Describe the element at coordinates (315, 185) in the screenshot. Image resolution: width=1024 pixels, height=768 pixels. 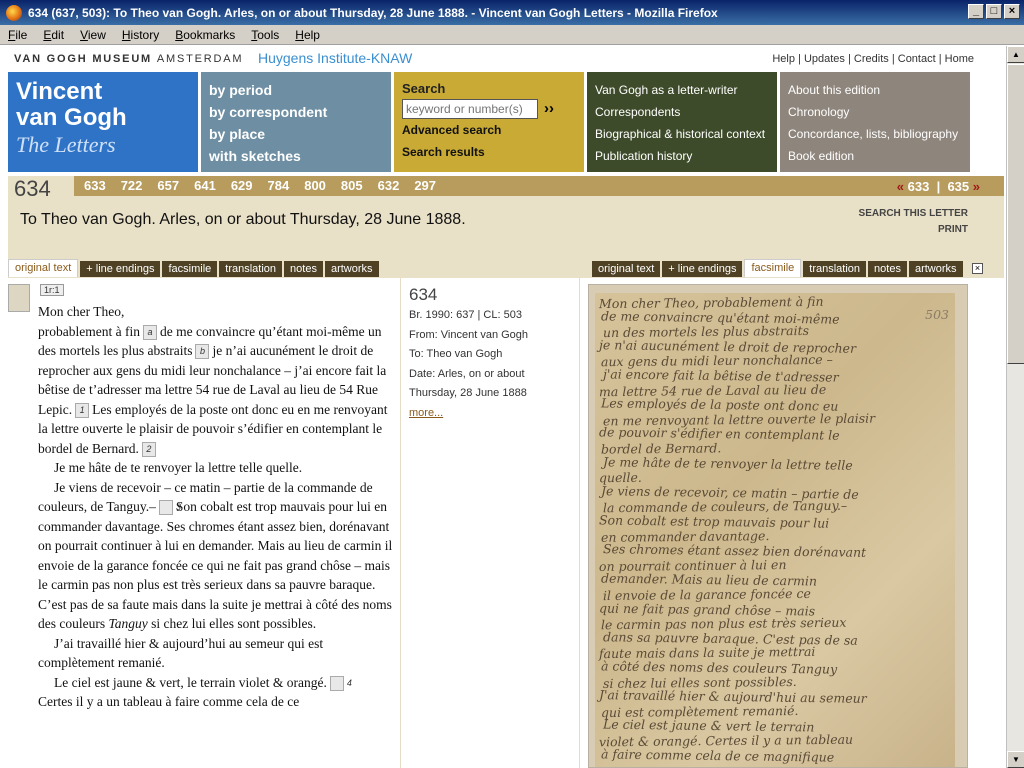
I see `related-letter-link: 800` at that location.